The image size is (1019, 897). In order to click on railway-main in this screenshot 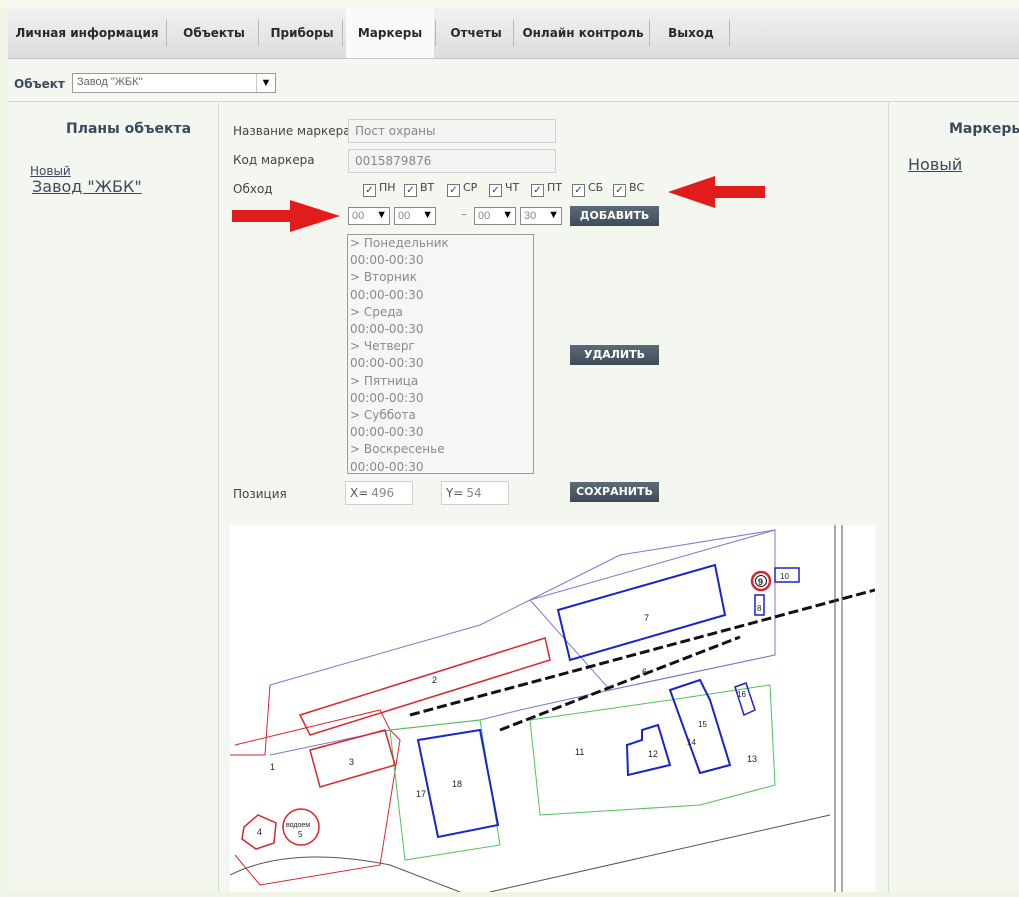, I will do `click(642, 652)`.